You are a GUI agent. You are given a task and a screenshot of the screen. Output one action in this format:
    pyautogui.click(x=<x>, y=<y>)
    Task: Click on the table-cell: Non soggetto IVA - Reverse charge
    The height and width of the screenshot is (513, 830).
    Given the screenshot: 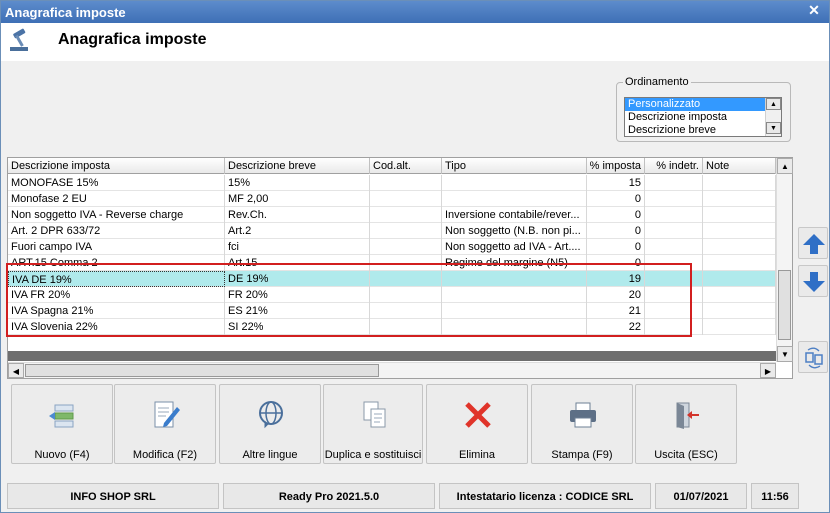 What is the action you would take?
    pyautogui.click(x=116, y=215)
    